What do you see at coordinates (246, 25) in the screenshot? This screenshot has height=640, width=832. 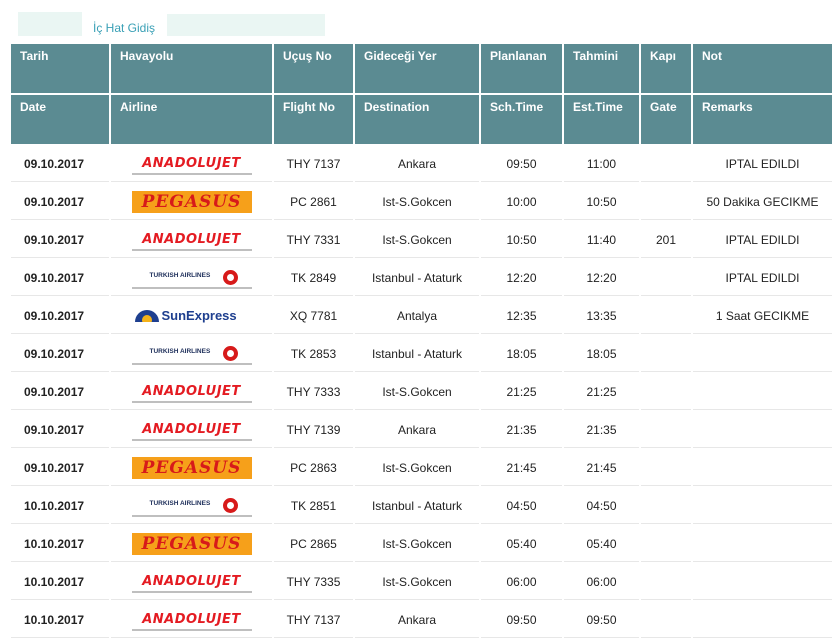 I see `blurred-region-right` at bounding box center [246, 25].